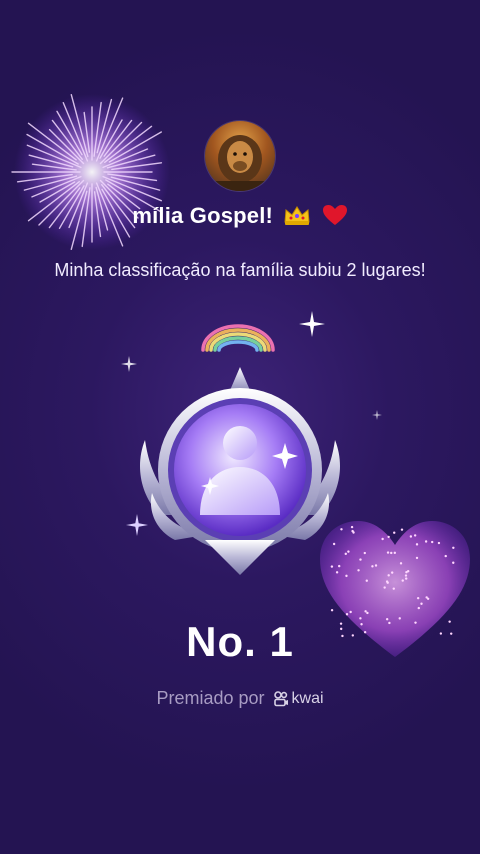 The height and width of the screenshot is (854, 480). What do you see at coordinates (240, 163) in the screenshot?
I see `lion-icon` at bounding box center [240, 163].